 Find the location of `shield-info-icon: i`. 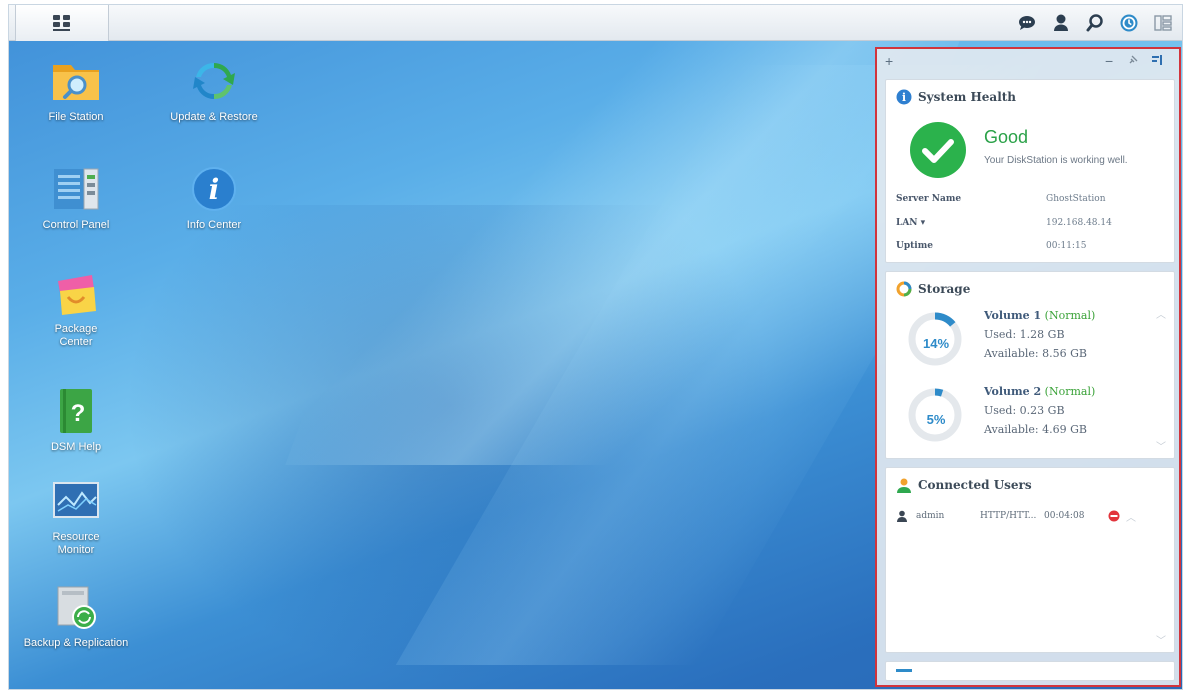

shield-info-icon: i is located at coordinates (904, 97).